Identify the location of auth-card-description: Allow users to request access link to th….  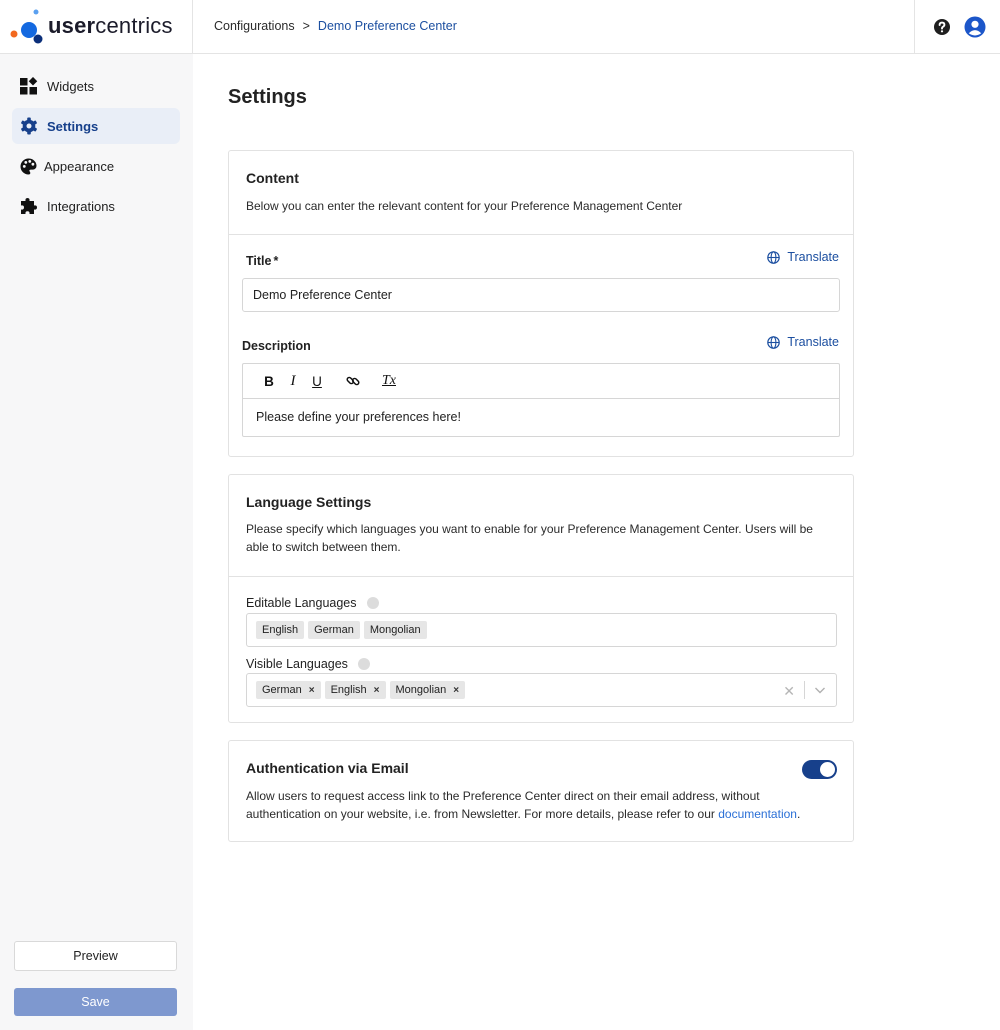
(523, 805).